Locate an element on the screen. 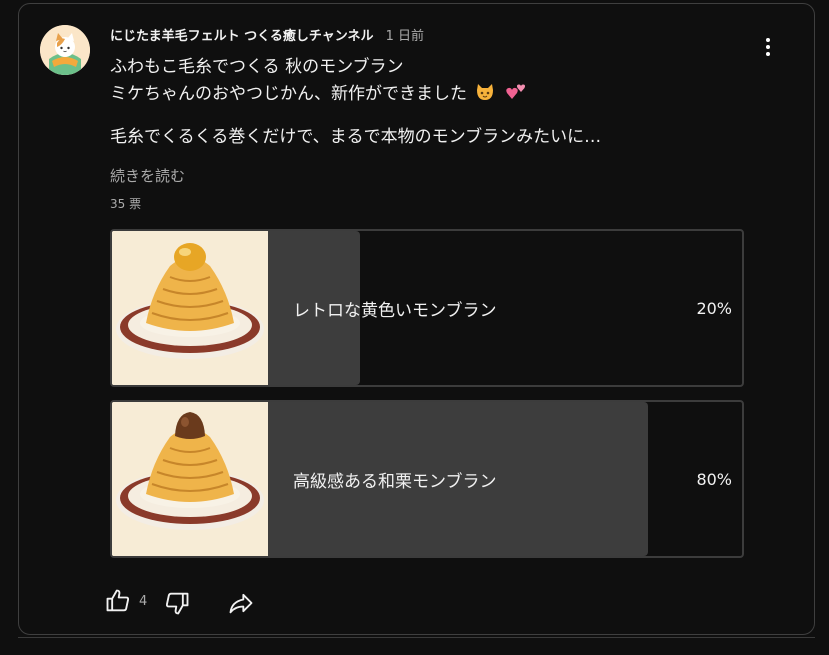  post-header: にじたま羊毛フェルト つくる癒しチャンネル 1 日前 is located at coordinates (267, 34).